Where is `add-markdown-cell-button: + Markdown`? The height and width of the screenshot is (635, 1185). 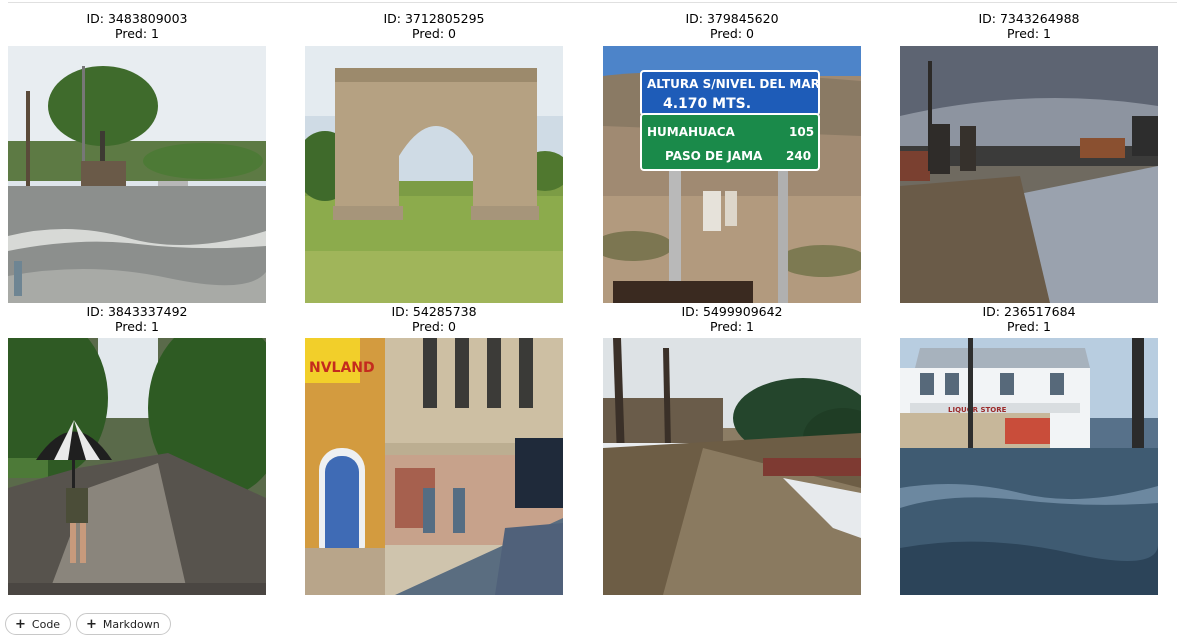 add-markdown-cell-button: + Markdown is located at coordinates (123, 624).